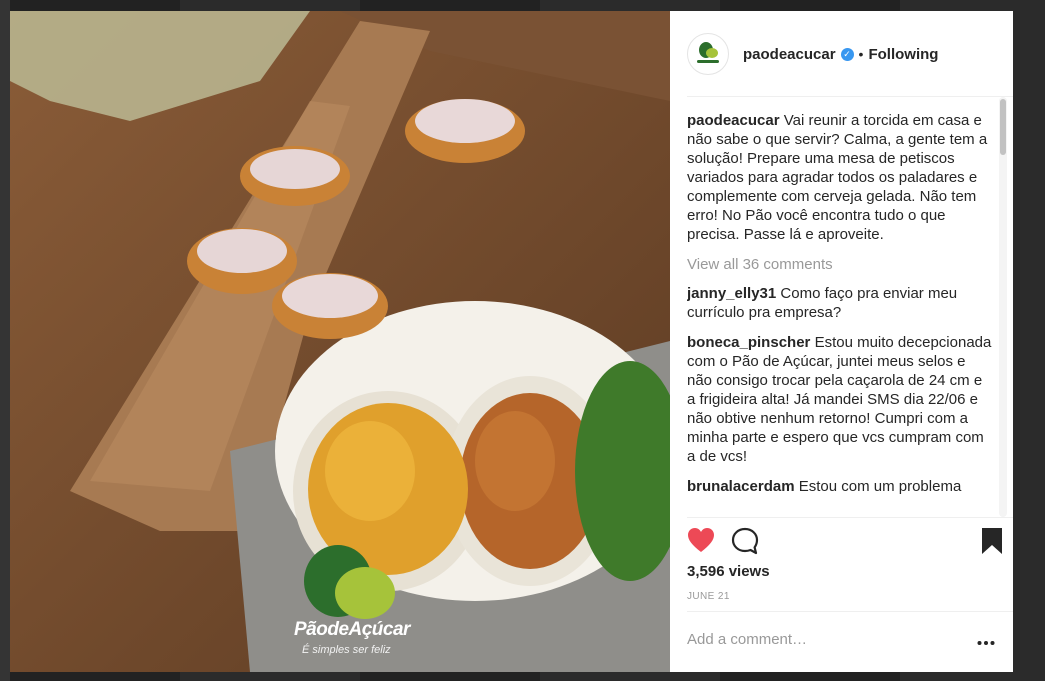 Image resolution: width=1045 pixels, height=681 pixels. I want to click on brand-avatar-icon, so click(708, 52).